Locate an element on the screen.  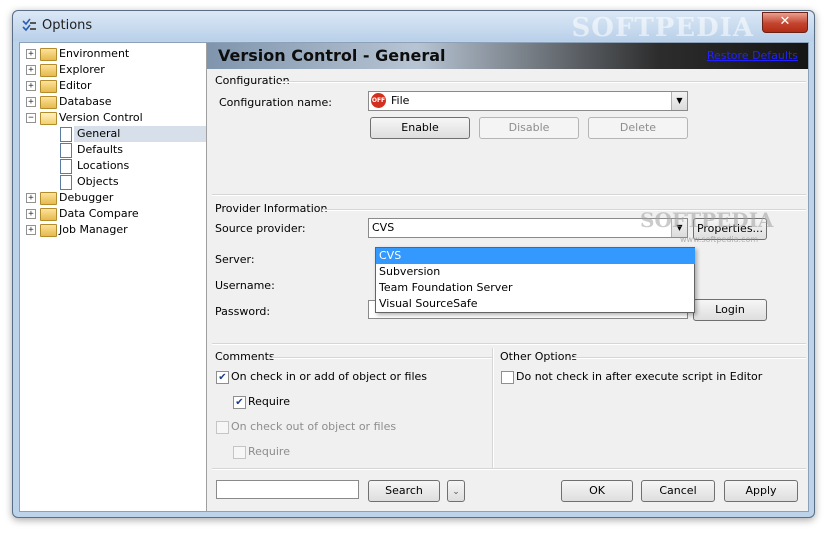
tree-item-data-compare: + Data Compare is located at coordinates (113, 214).